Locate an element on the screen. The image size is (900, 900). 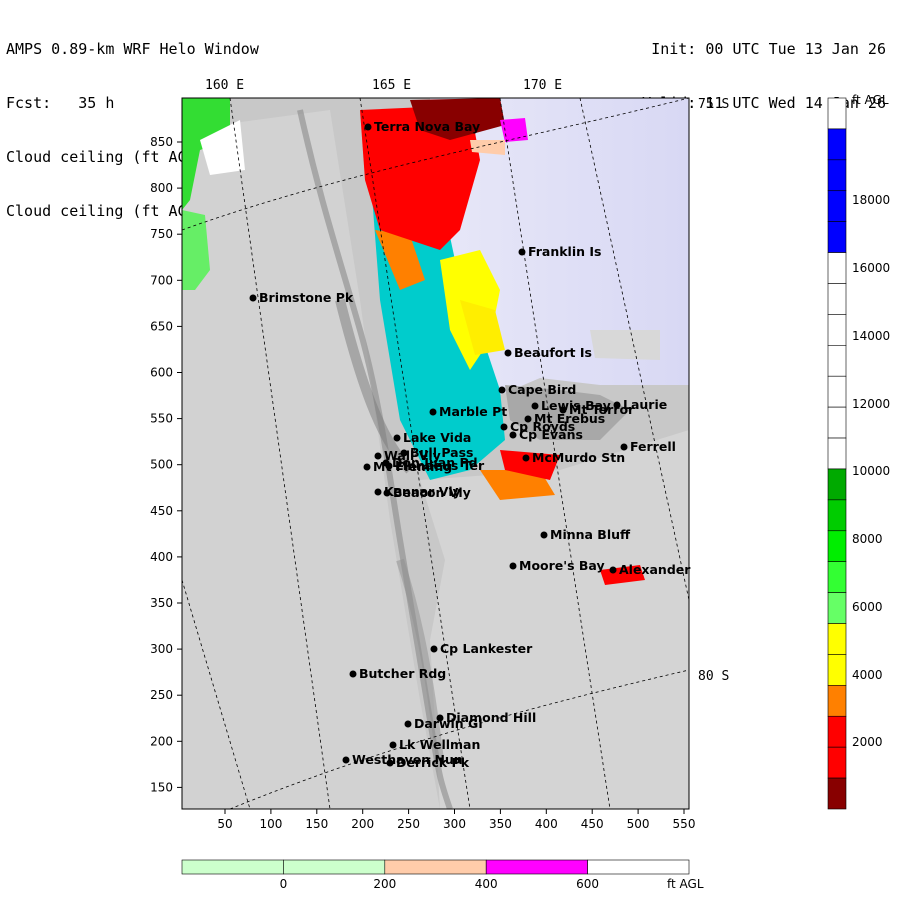
station-label: Marble Pt is located at coordinates (473, 411).